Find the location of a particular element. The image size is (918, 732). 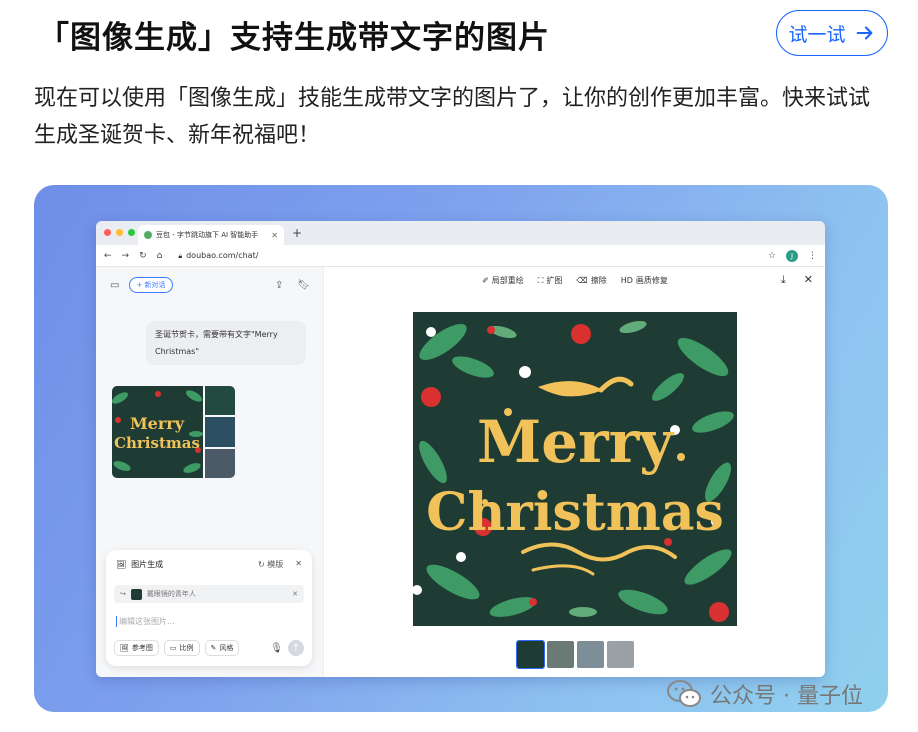

card-text-merry: Merry is located at coordinates (576, 442).